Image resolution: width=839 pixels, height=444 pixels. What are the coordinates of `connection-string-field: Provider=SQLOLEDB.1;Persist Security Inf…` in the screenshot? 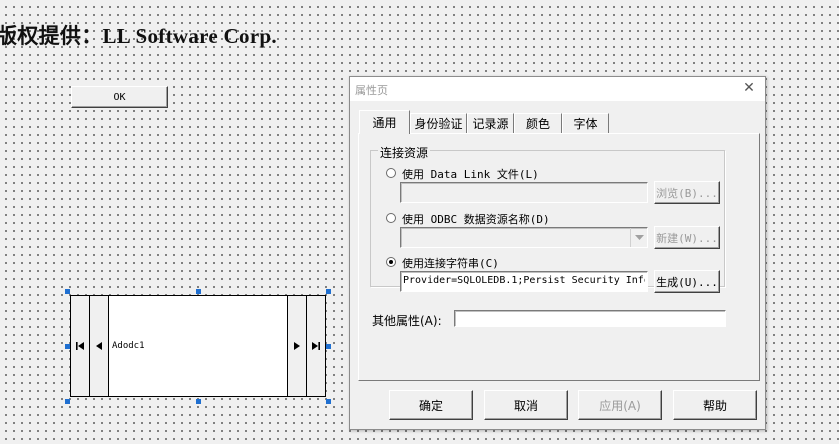 It's located at (524, 281).